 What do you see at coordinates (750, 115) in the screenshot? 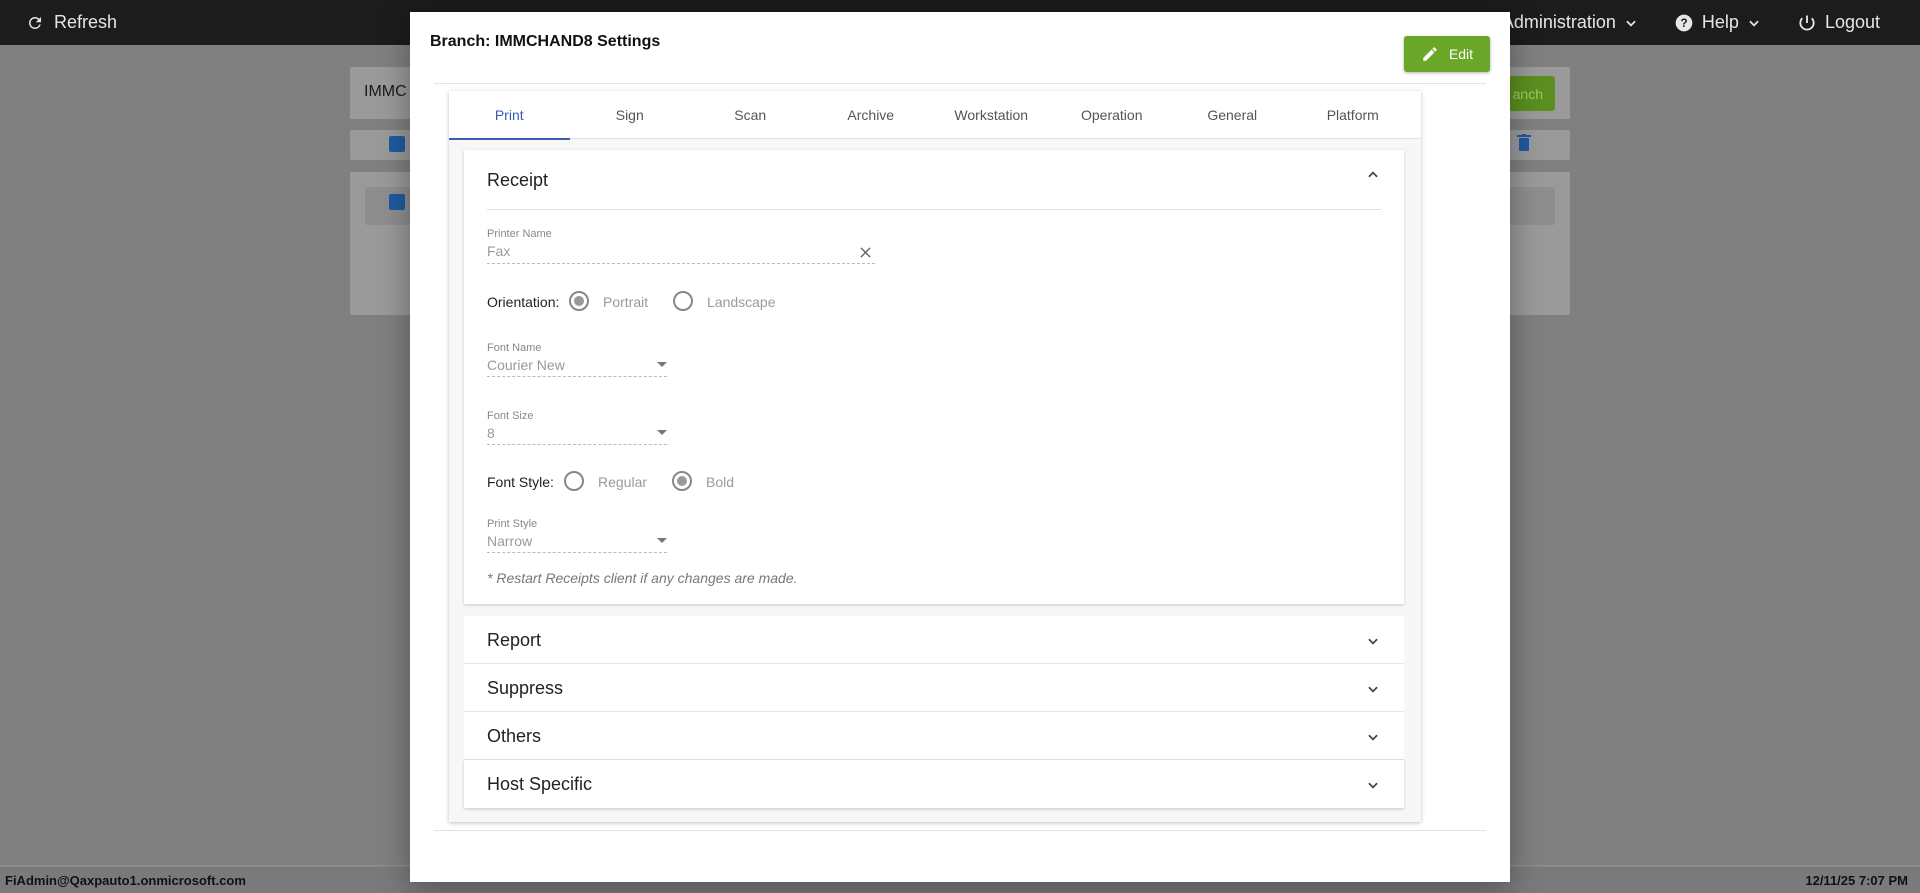
I see `tab-scan: Scan` at bounding box center [750, 115].